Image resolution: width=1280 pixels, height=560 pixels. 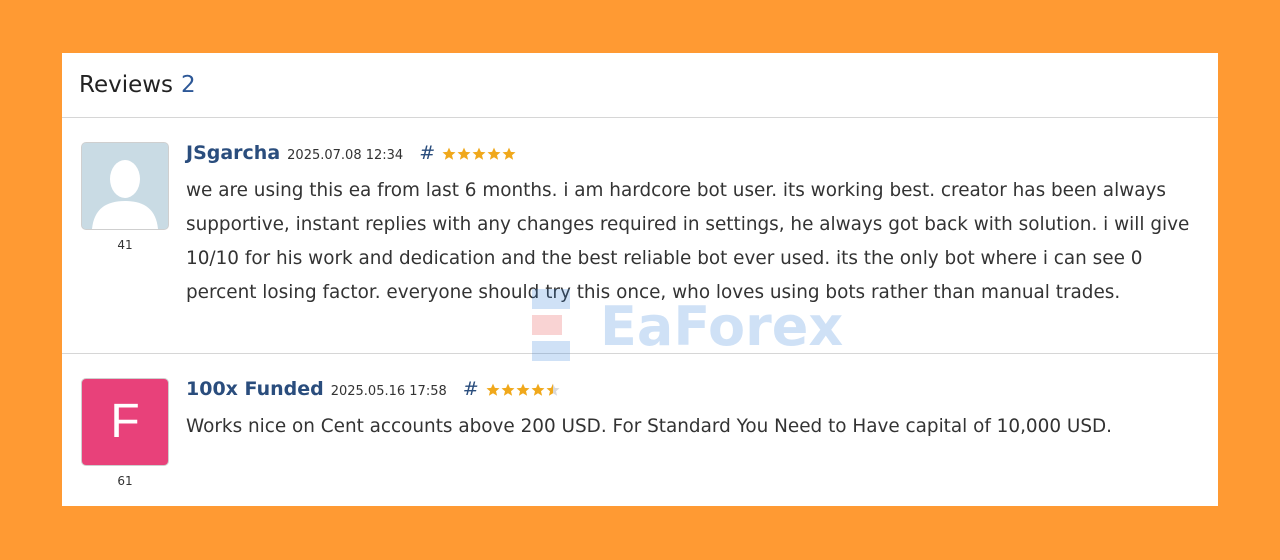 What do you see at coordinates (125, 481) in the screenshot?
I see `author-rating: 61` at bounding box center [125, 481].